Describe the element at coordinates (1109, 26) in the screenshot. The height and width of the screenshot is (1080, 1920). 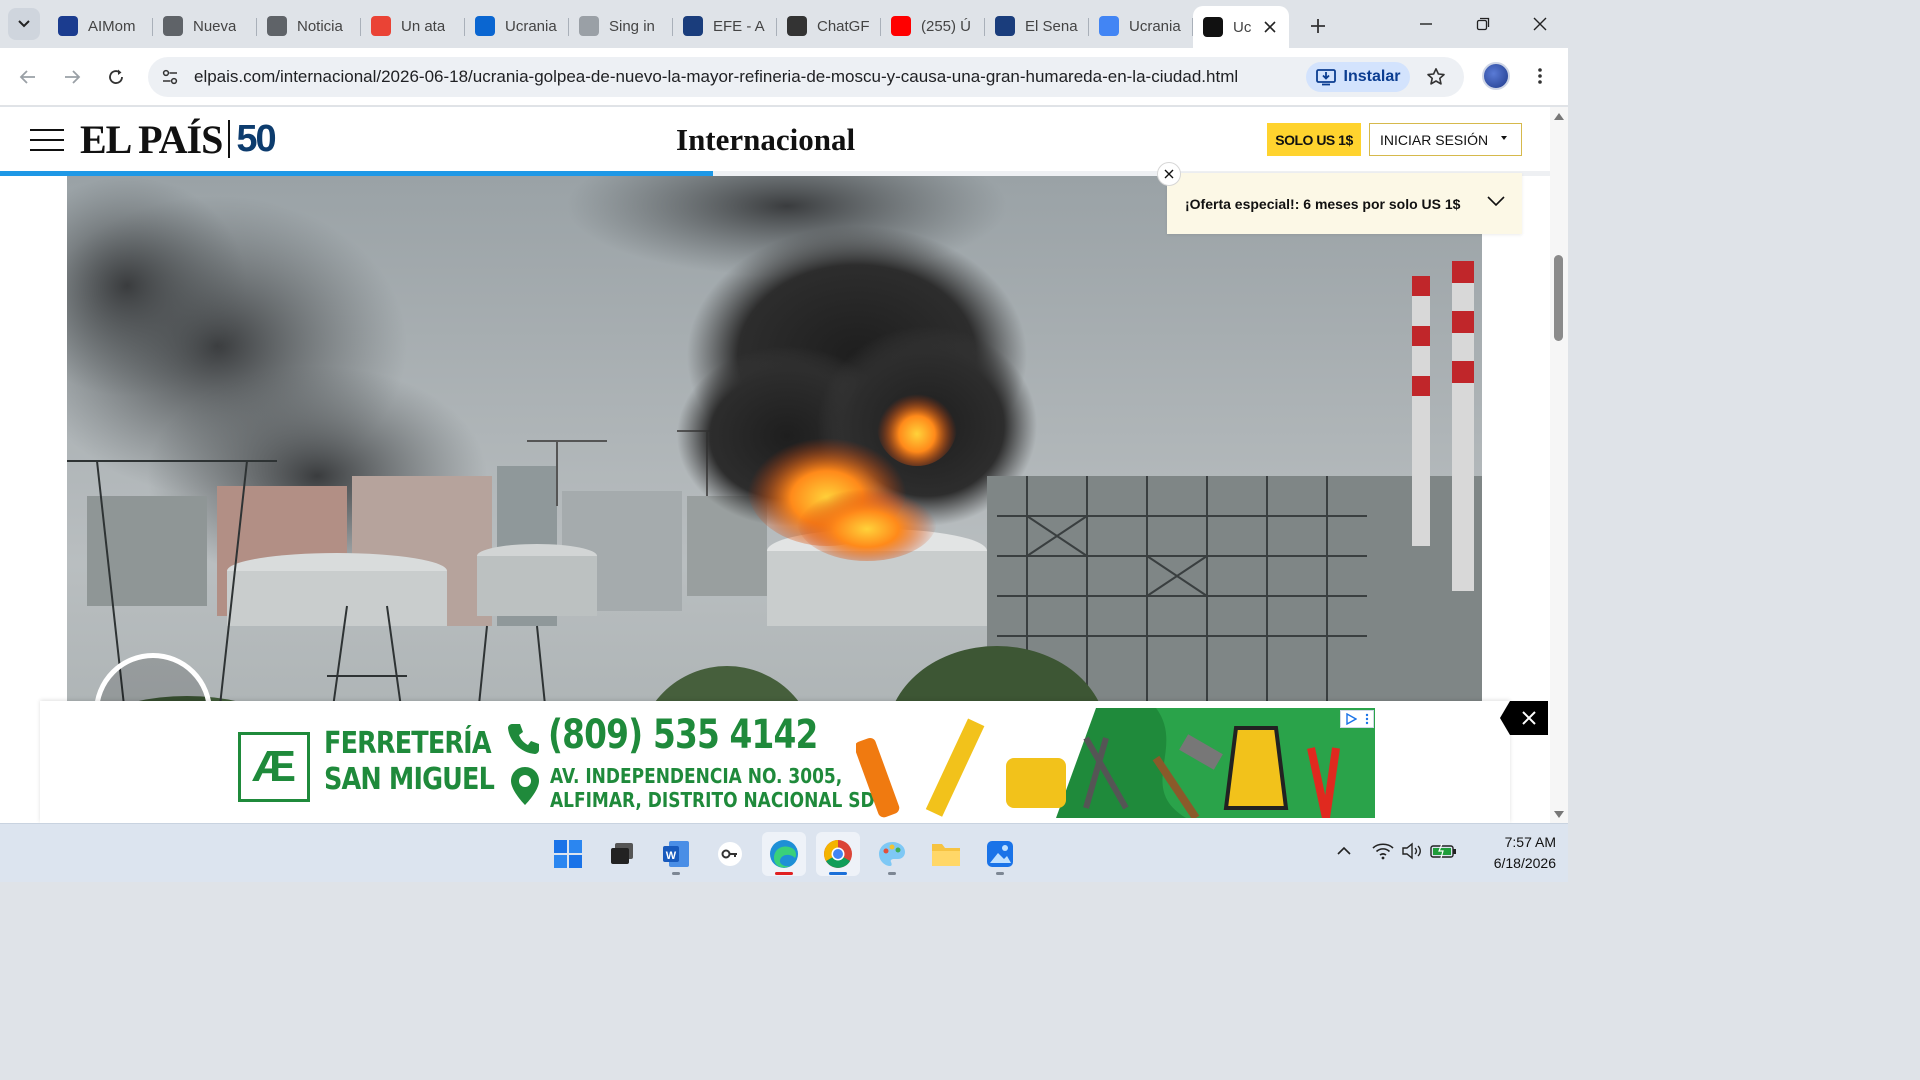
I see `google-icon` at that location.